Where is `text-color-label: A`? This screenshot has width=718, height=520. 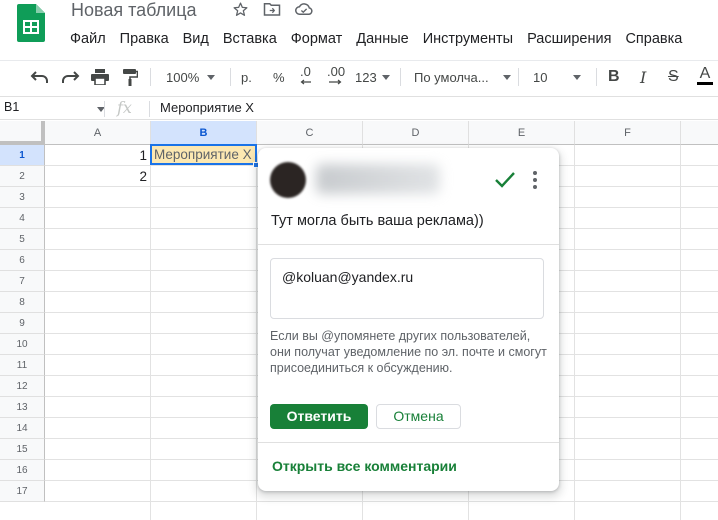
text-color-label: A is located at coordinates (705, 73).